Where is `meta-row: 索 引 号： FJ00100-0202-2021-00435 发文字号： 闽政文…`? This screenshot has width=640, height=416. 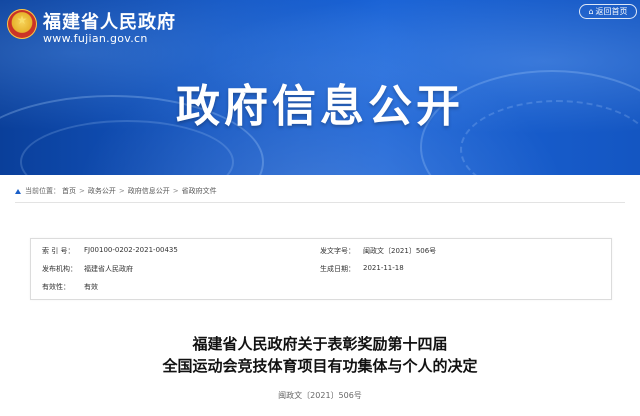 meta-row: 索 引 号： FJ00100-0202-2021-00435 发文字号： 闽政文… is located at coordinates (321, 254).